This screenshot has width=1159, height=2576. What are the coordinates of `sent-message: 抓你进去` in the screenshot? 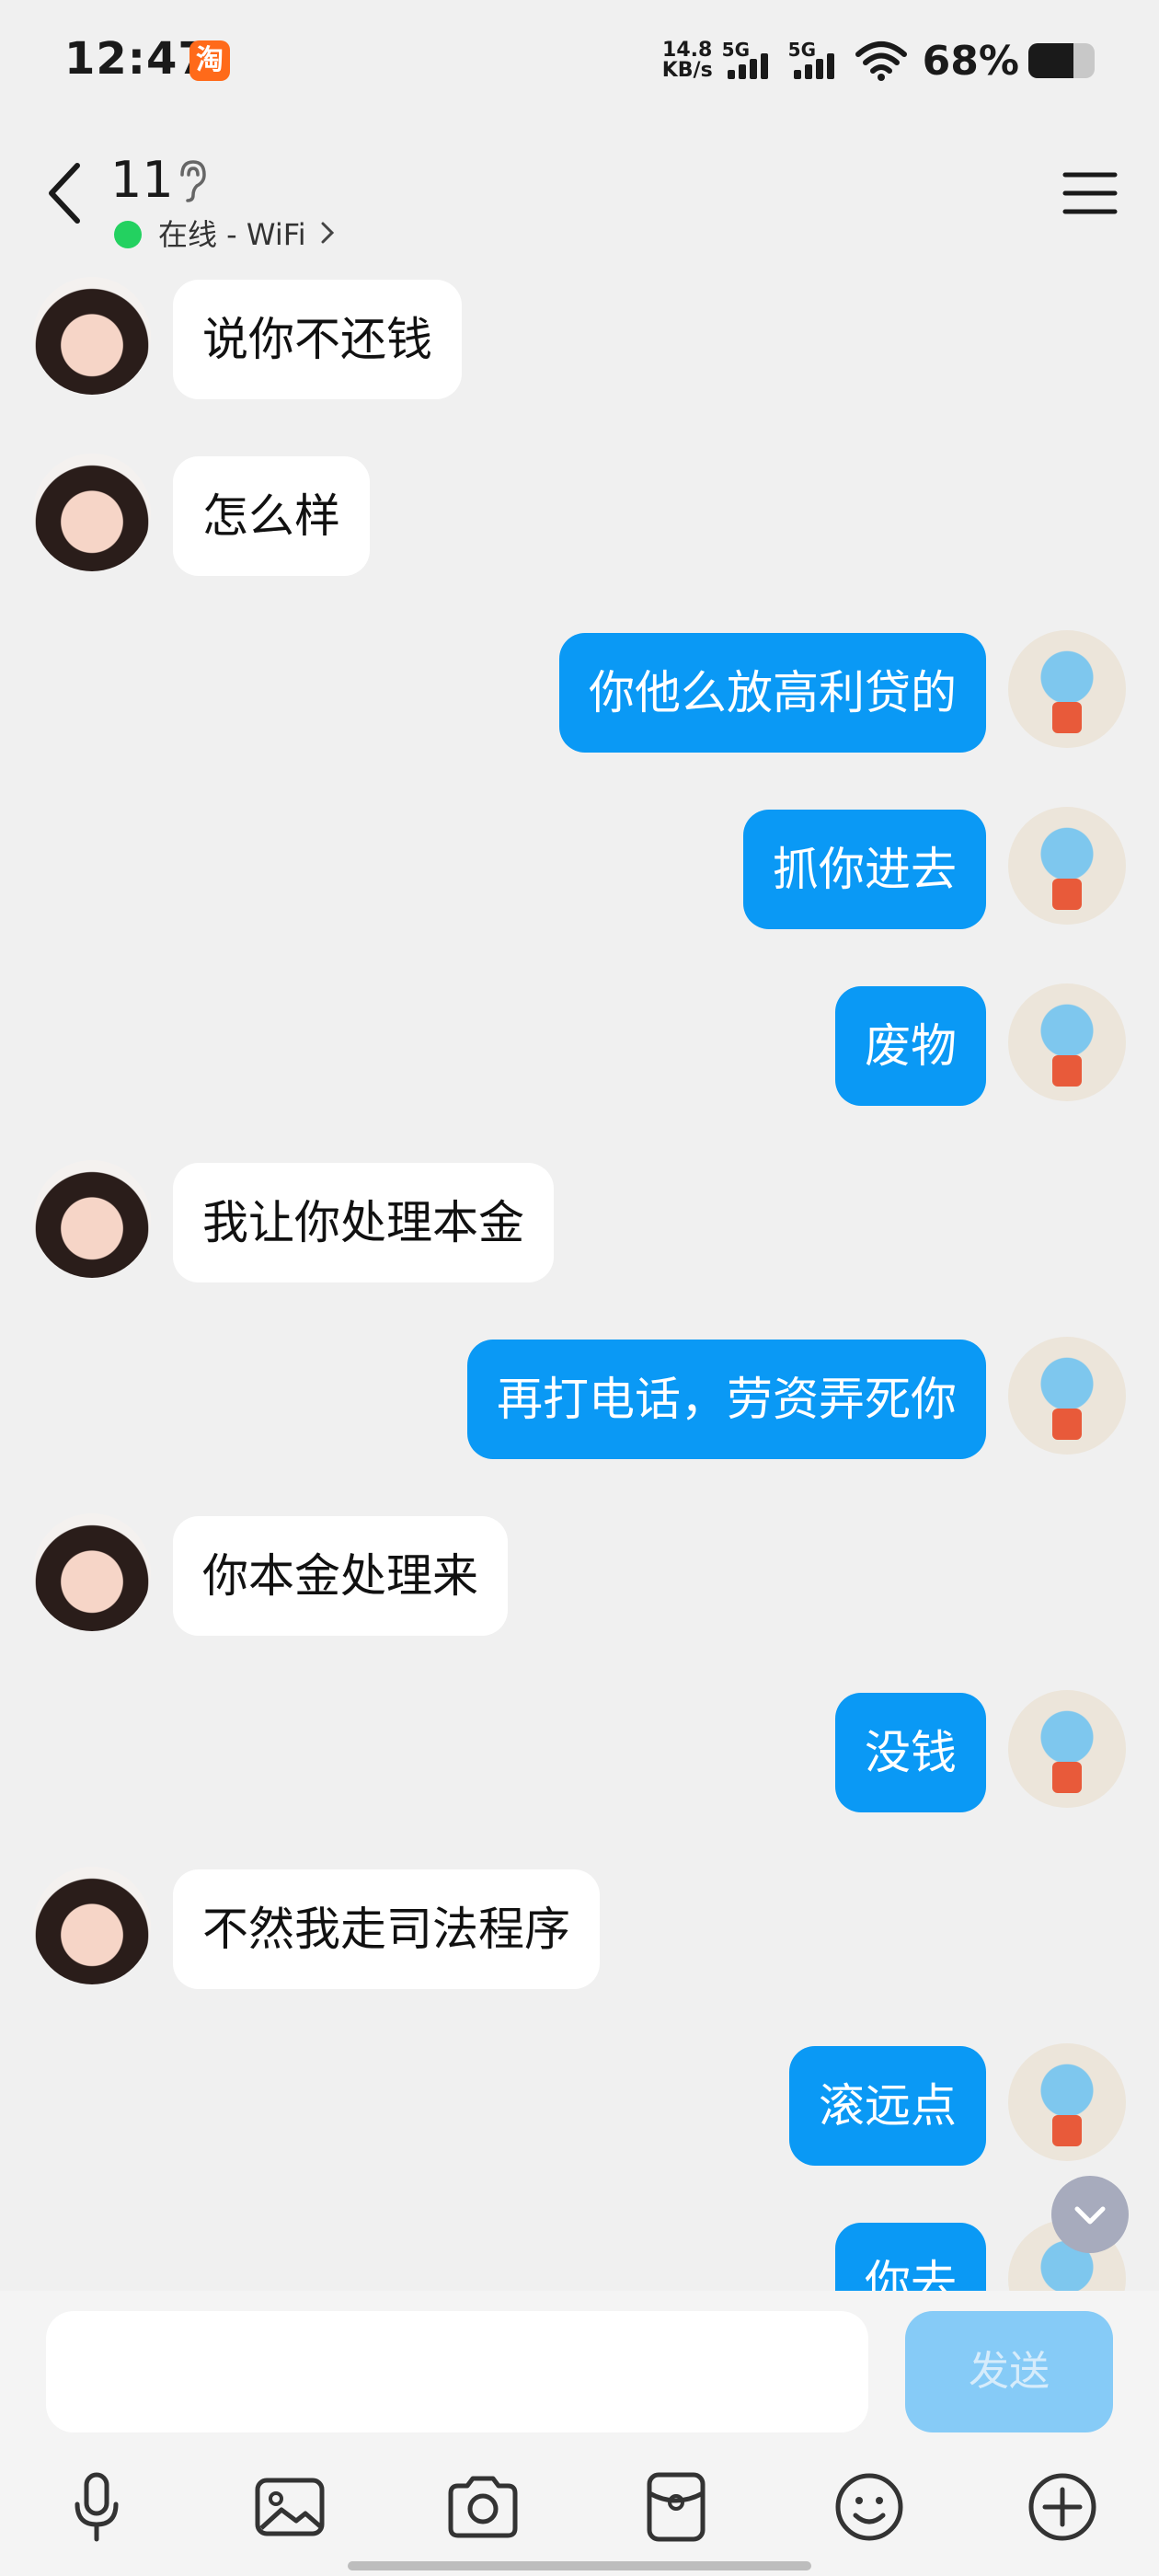 It's located at (579, 865).